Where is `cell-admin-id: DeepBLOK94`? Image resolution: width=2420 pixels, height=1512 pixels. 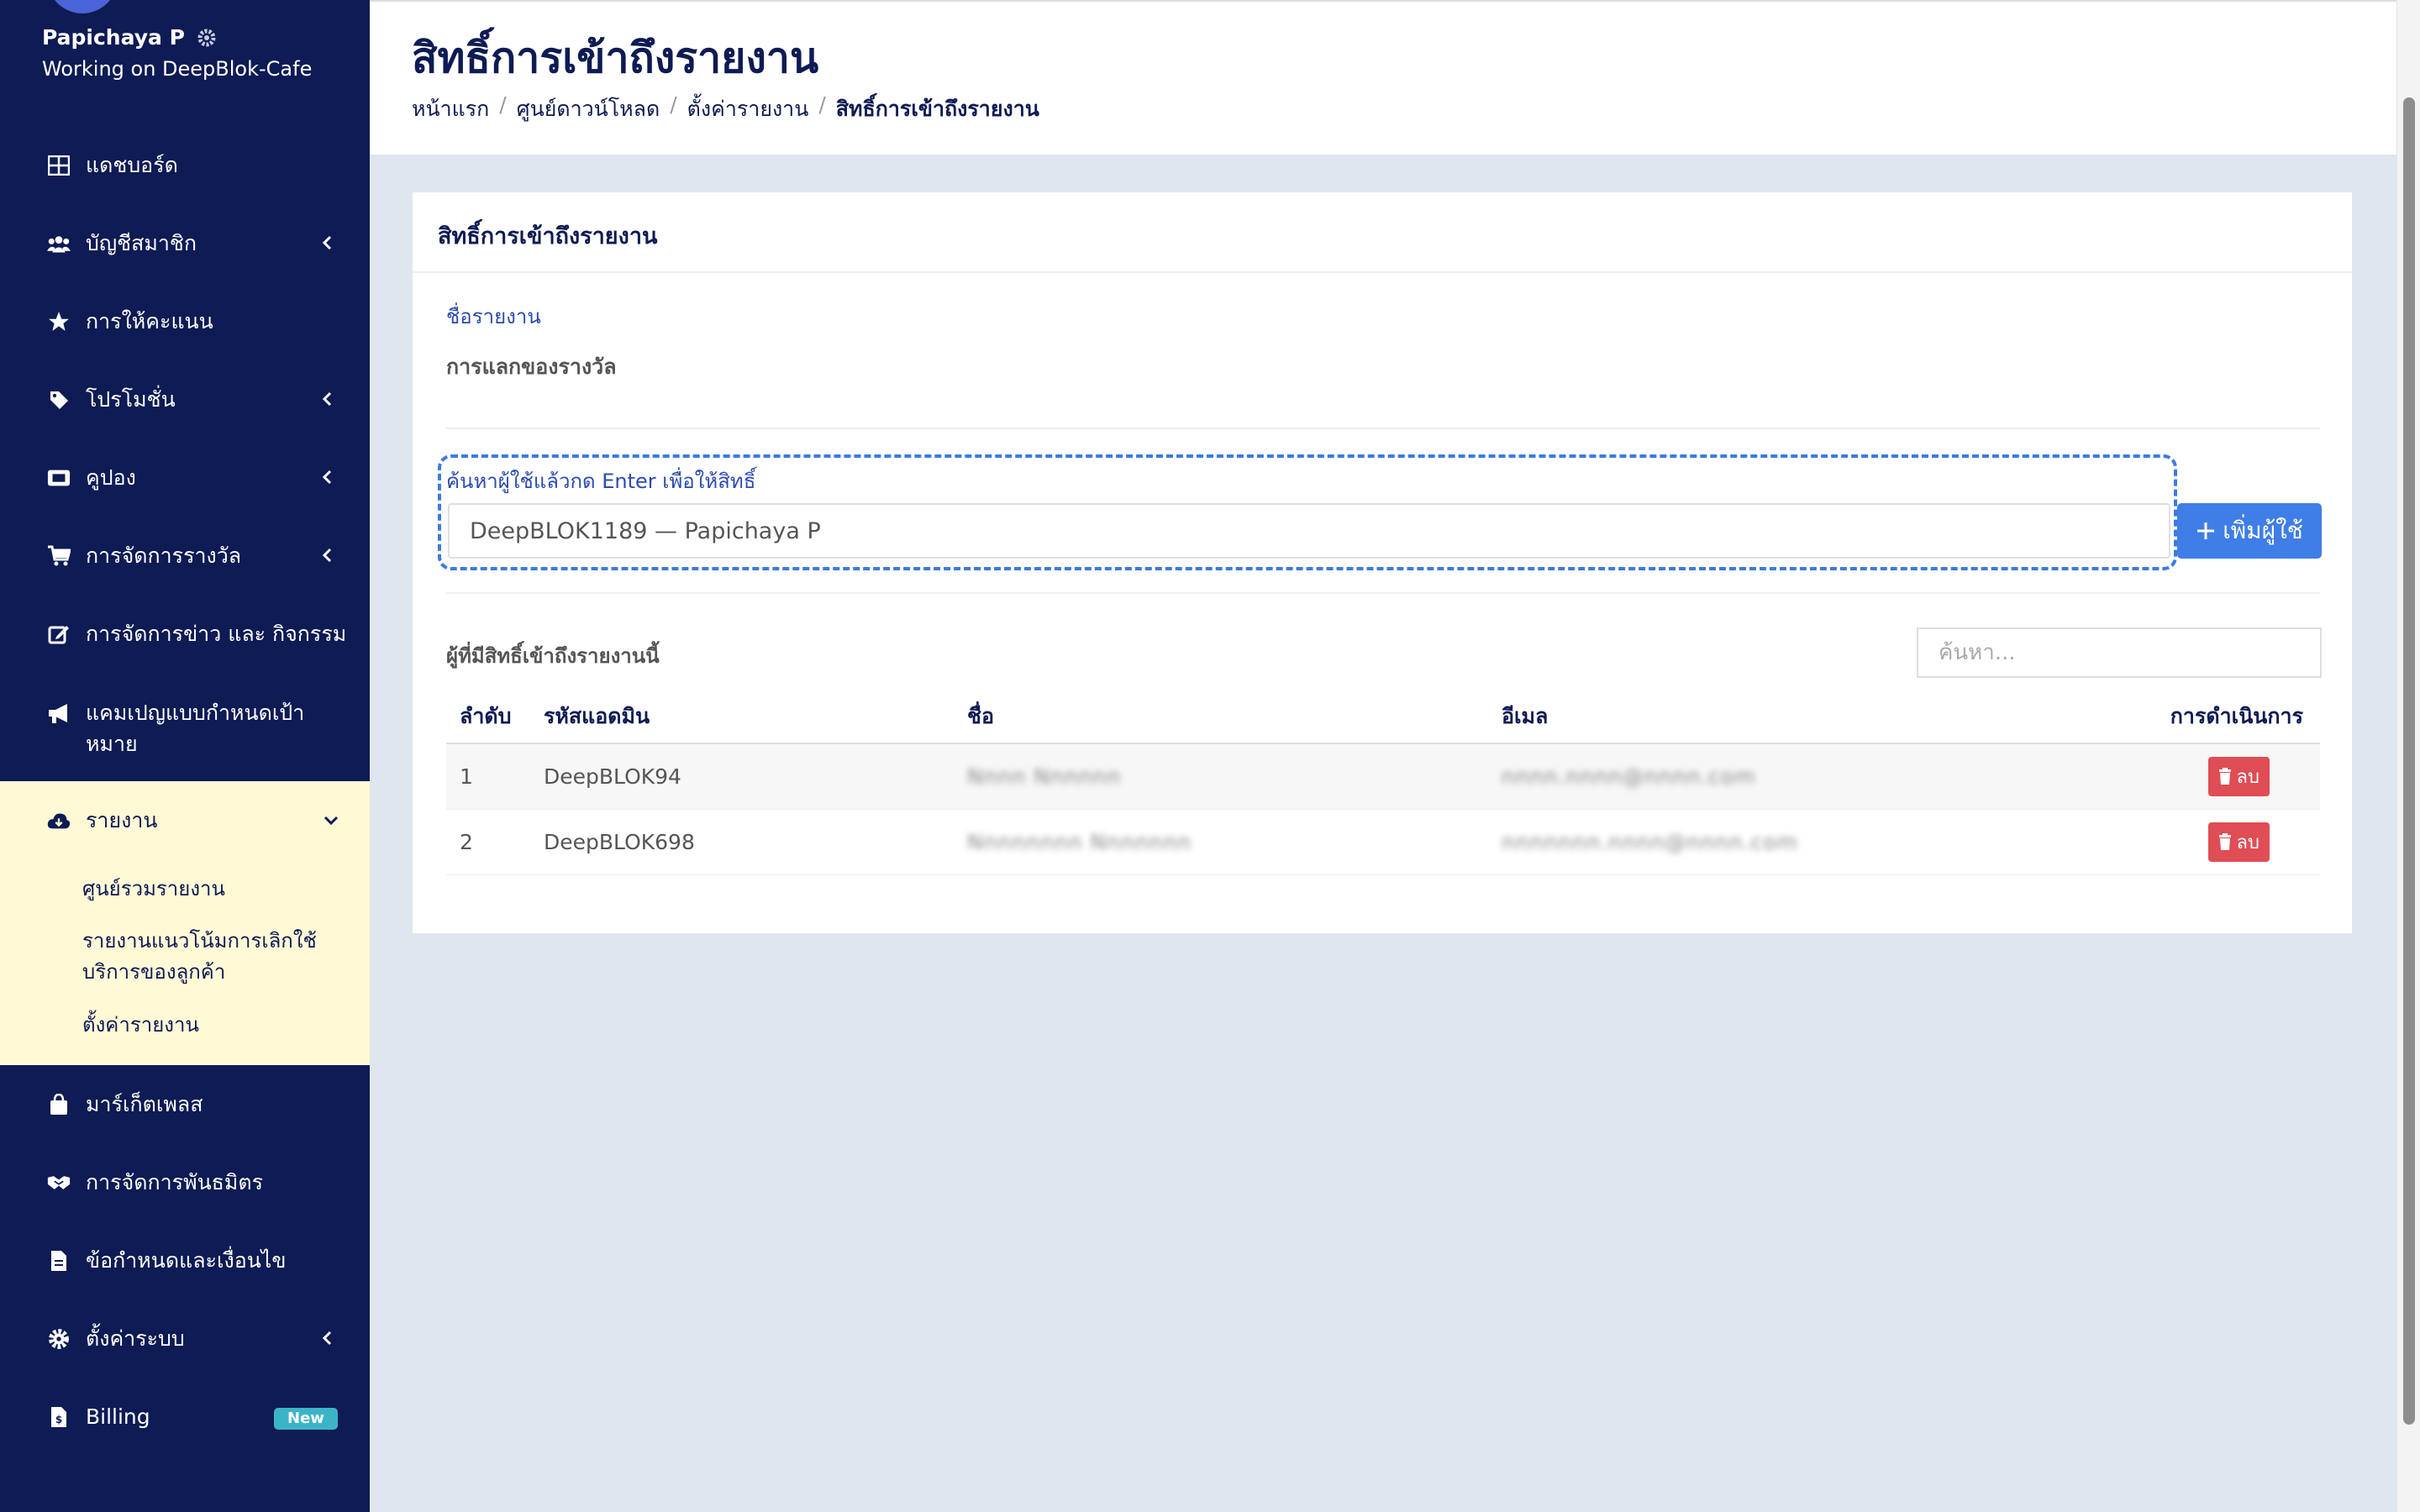
cell-admin-id: DeepBLOK94 is located at coordinates (742, 776).